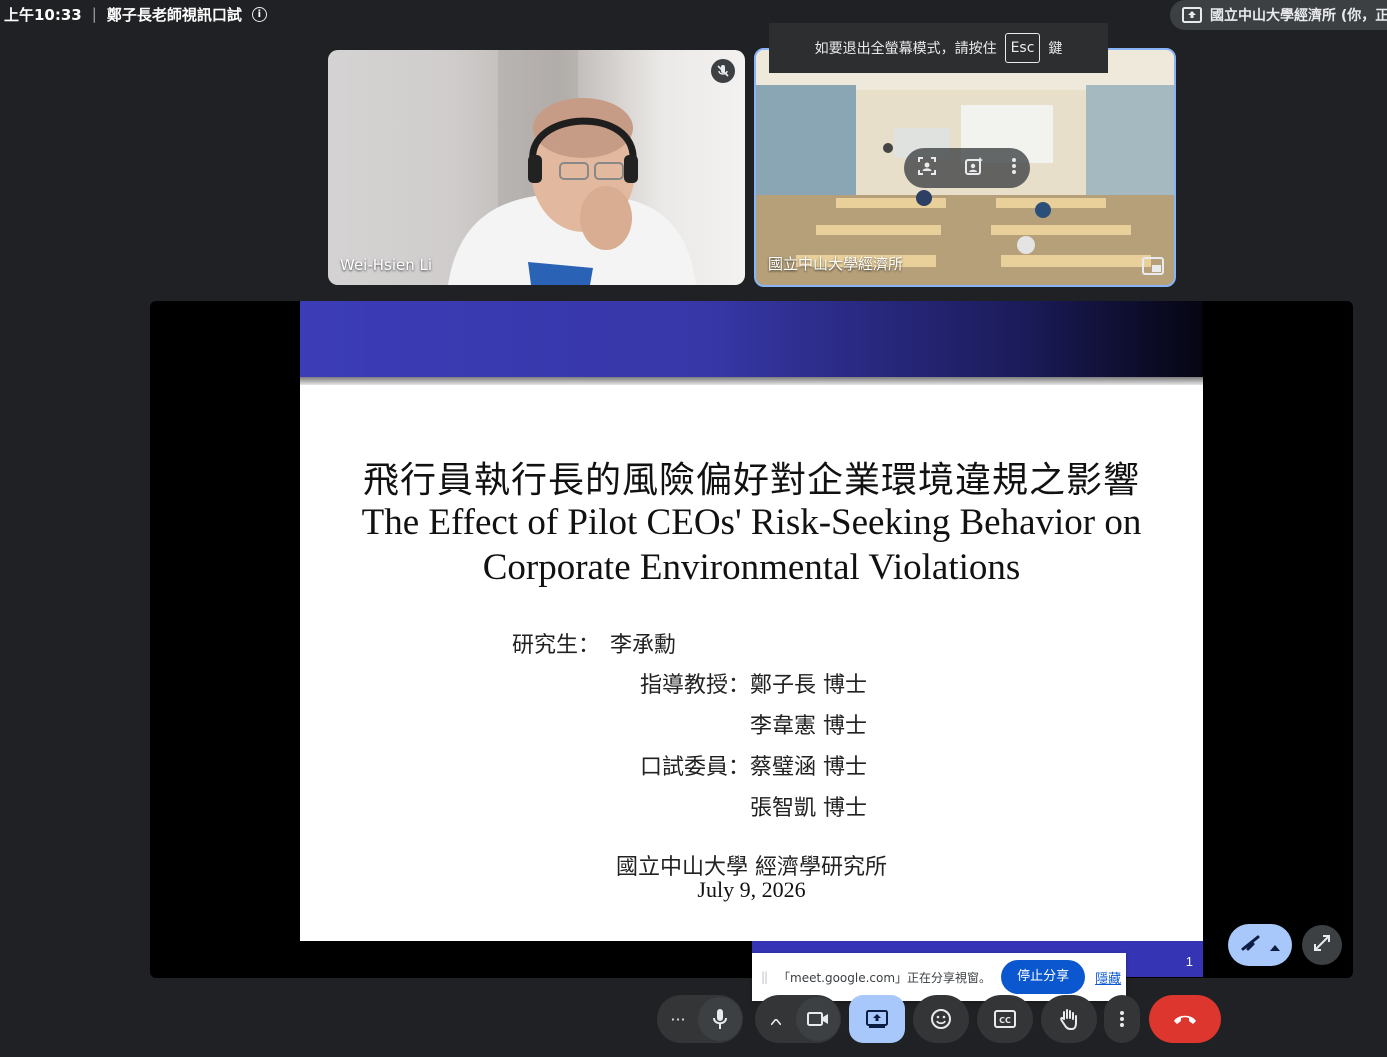 The image size is (1387, 1057). Describe the element at coordinates (764, 977) in the screenshot. I see `drag-handle-icon: ||` at that location.